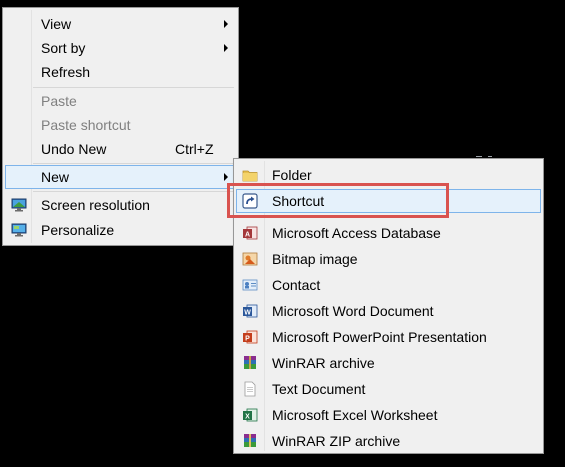 Image resolution: width=565 pixels, height=467 pixels. Describe the element at coordinates (194, 149) in the screenshot. I see `keyboard-shortcut: Ctrl+Z` at that location.